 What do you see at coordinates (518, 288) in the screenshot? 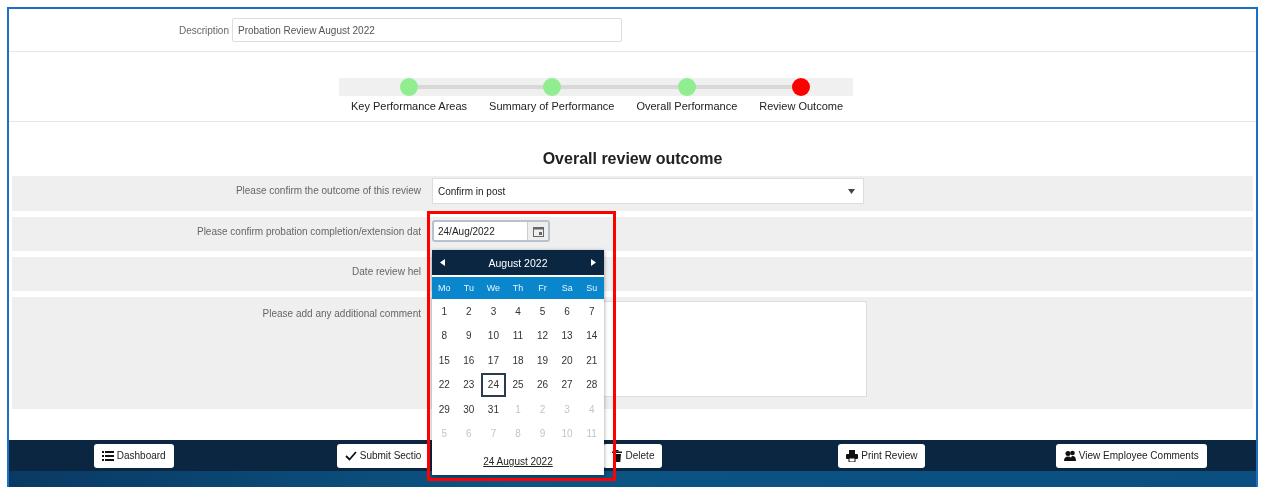
I see `weekday-label: Th` at bounding box center [518, 288].